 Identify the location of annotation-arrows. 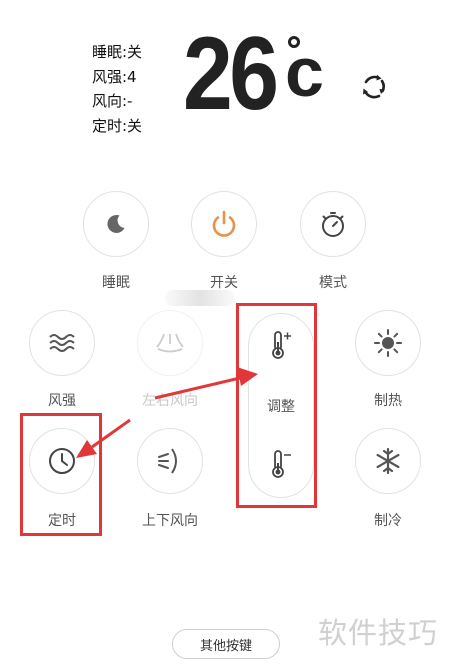
(167, 412).